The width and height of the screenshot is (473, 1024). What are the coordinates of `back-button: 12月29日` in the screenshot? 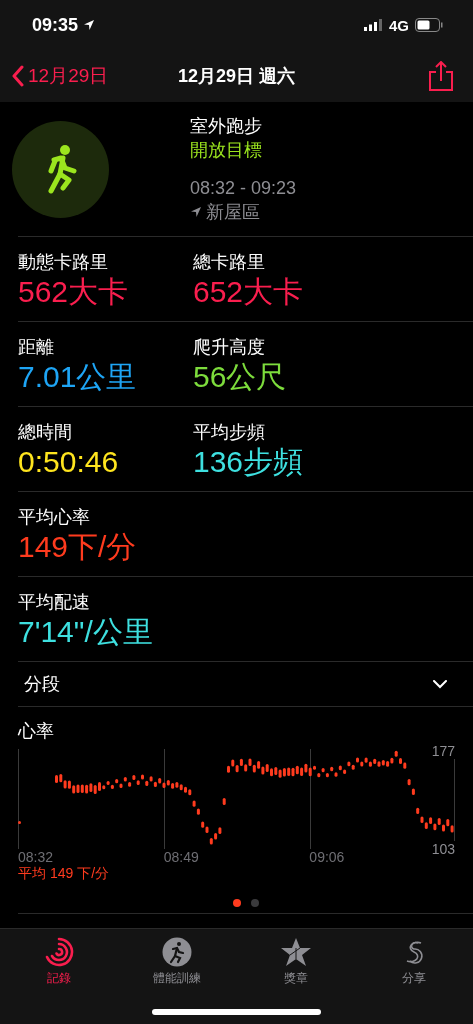 It's located at (60, 76).